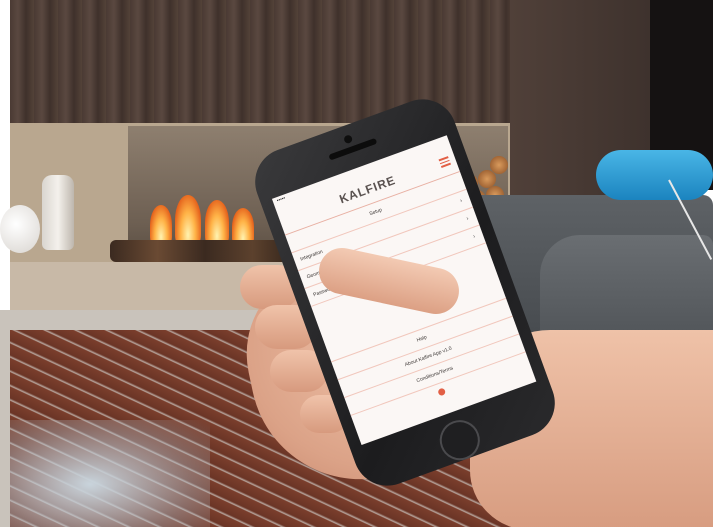 The width and height of the screenshot is (713, 527). Describe the element at coordinates (365, 170) in the screenshot. I see `status-time` at that location.